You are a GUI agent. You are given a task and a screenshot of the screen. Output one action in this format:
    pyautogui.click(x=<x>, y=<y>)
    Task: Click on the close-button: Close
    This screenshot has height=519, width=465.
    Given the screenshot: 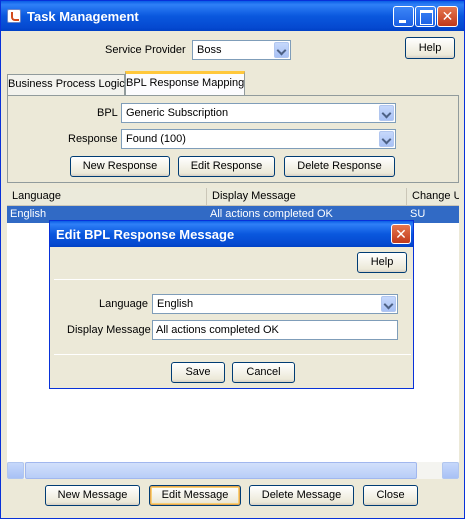 What is the action you would take?
    pyautogui.click(x=390, y=495)
    